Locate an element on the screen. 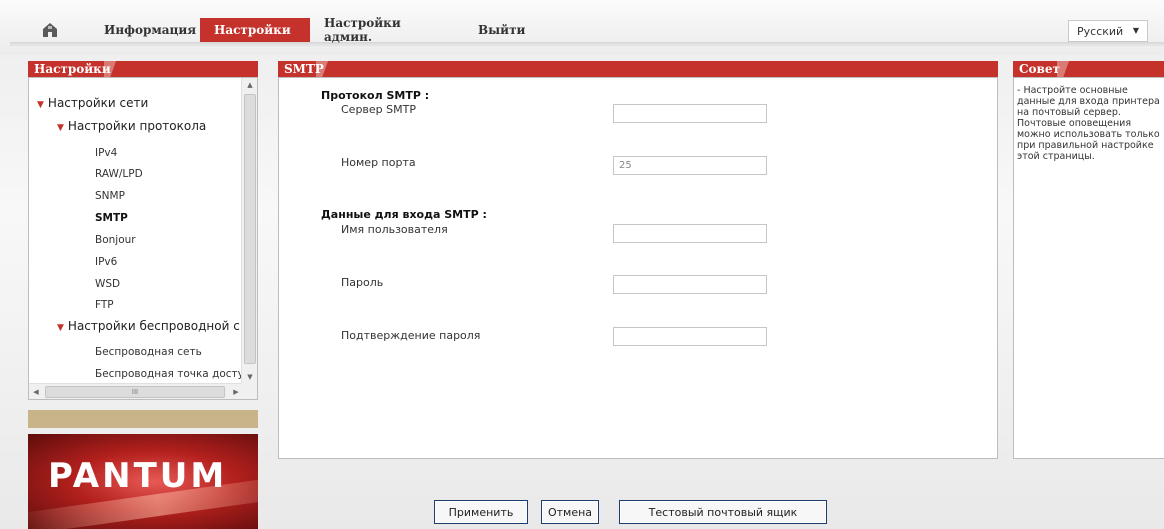 The width and height of the screenshot is (1164, 529). test-mailbox-button: Тестовый почтовый ящик is located at coordinates (723, 512).